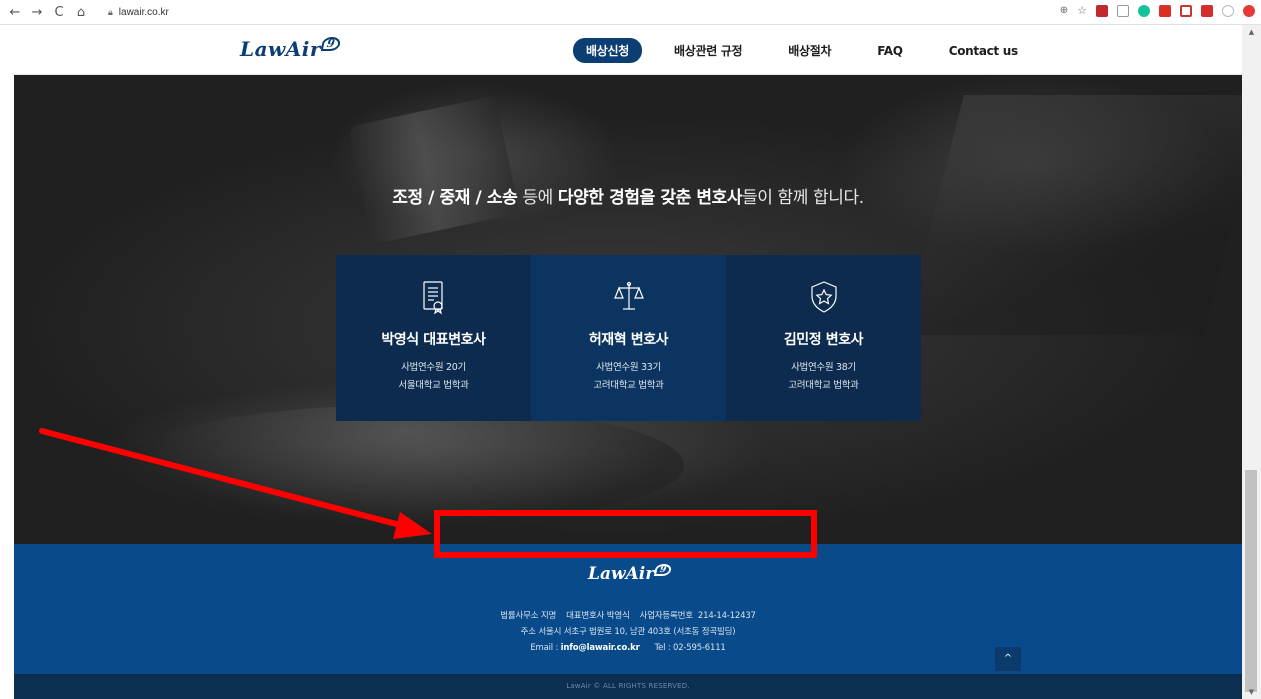  Describe the element at coordinates (628, 367) in the screenshot. I see `lawyer-training: 사법연수원 33기` at that location.